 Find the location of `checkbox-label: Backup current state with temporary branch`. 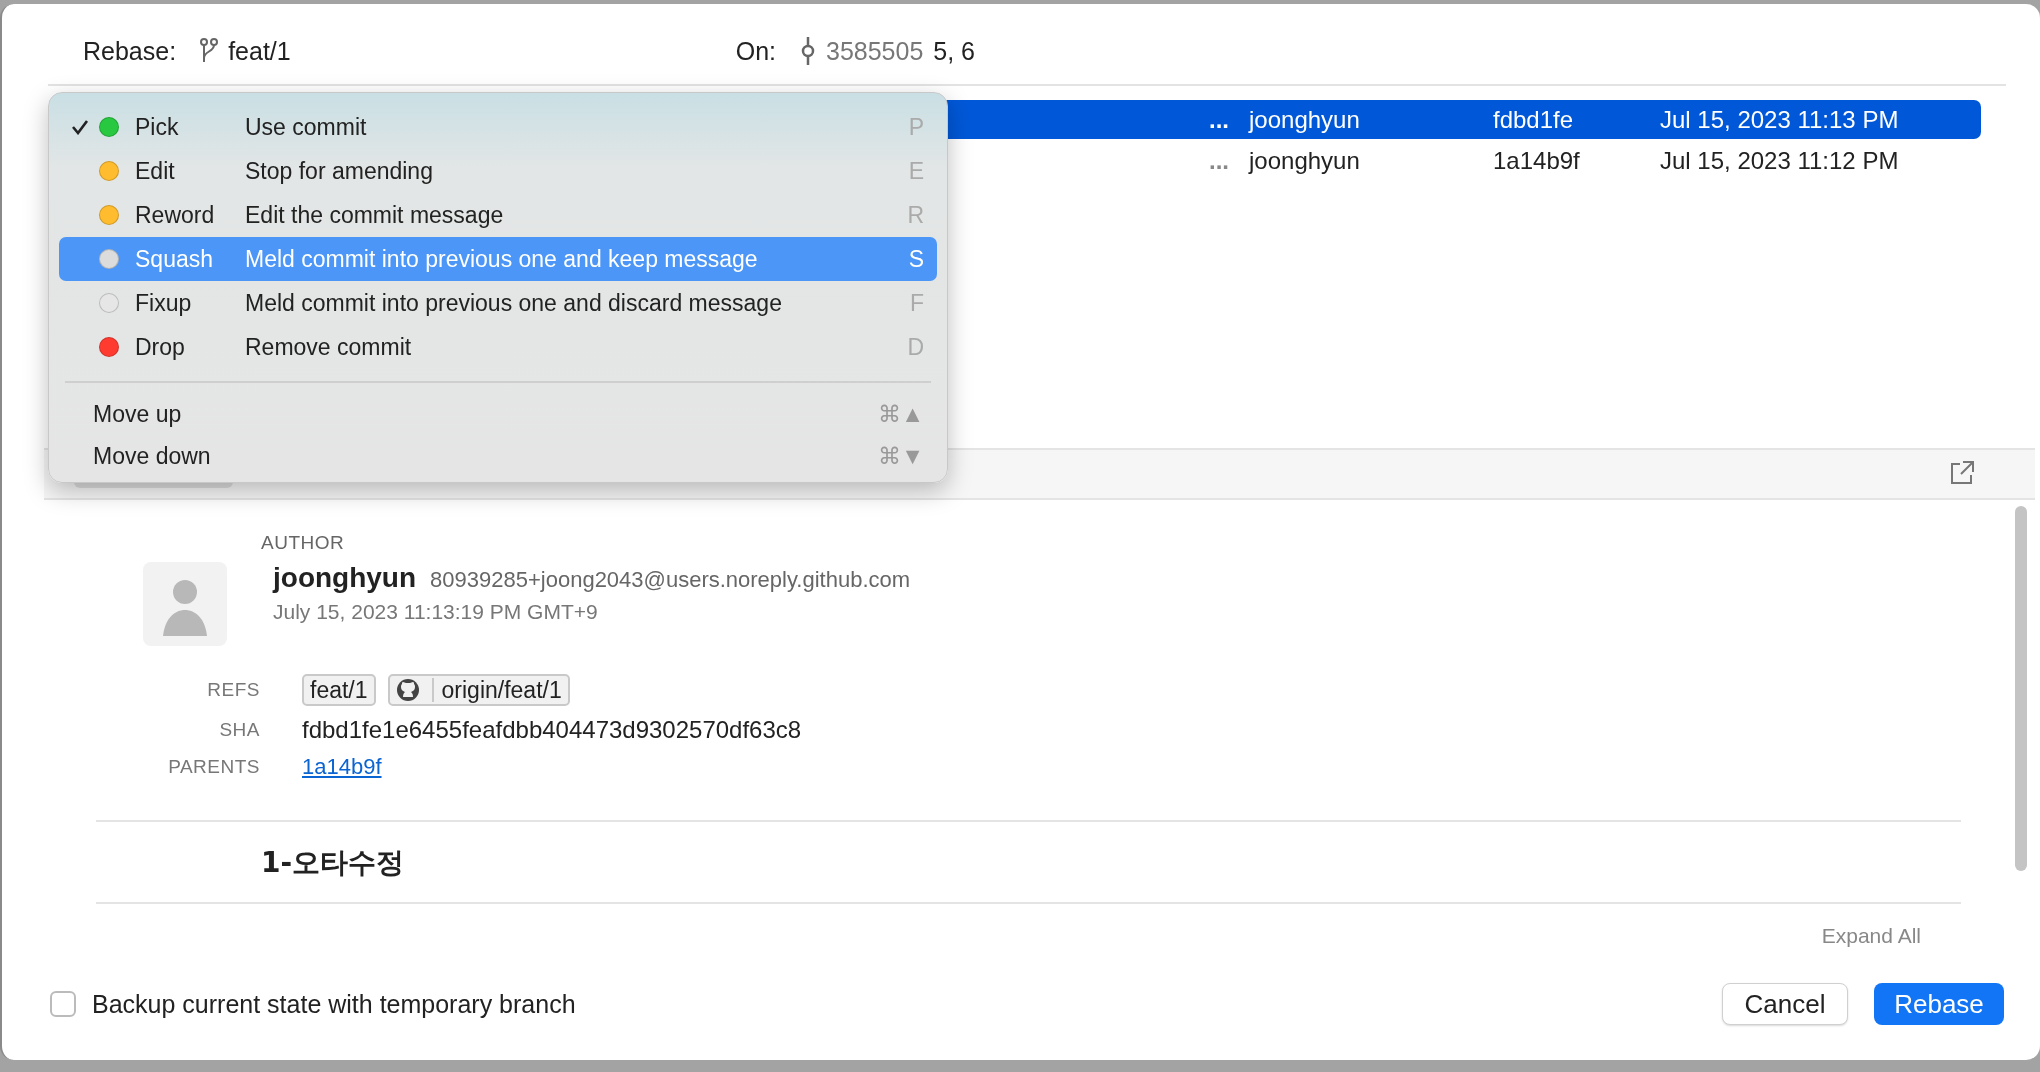

checkbox-label: Backup current state with temporary branch is located at coordinates (334, 1004).